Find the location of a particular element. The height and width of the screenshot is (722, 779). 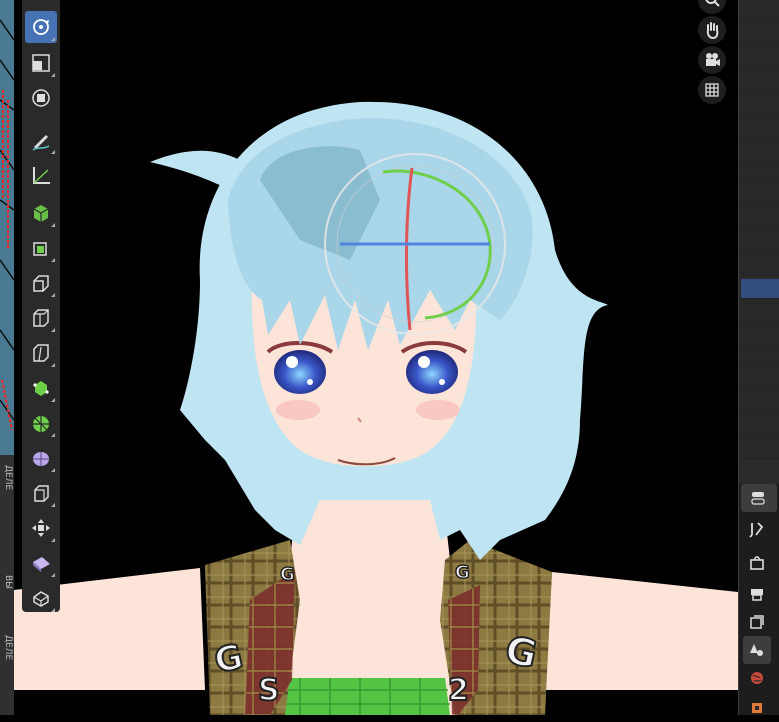

shear-icon is located at coordinates (41, 599).